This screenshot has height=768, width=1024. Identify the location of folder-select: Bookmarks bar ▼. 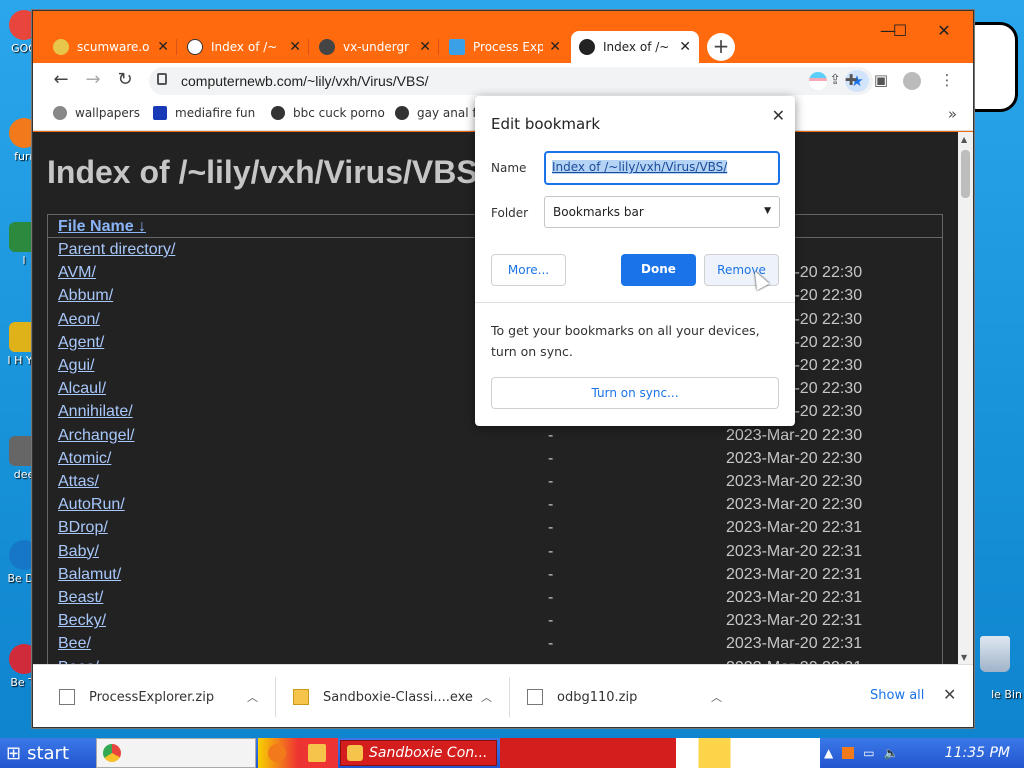
(662, 212).